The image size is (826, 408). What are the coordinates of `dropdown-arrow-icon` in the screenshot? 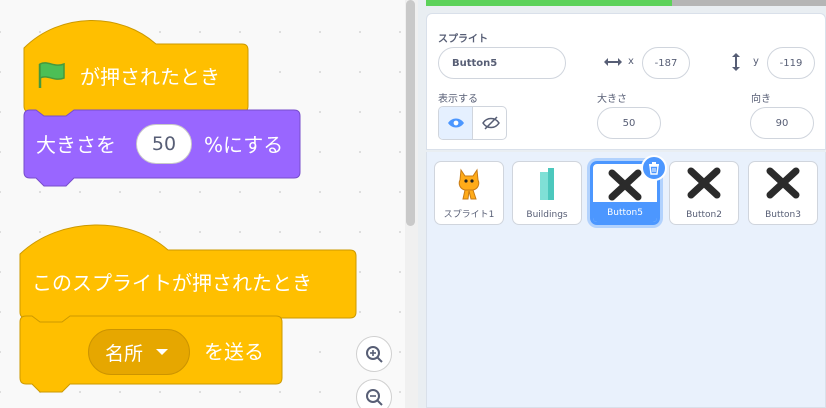 It's located at (162, 352).